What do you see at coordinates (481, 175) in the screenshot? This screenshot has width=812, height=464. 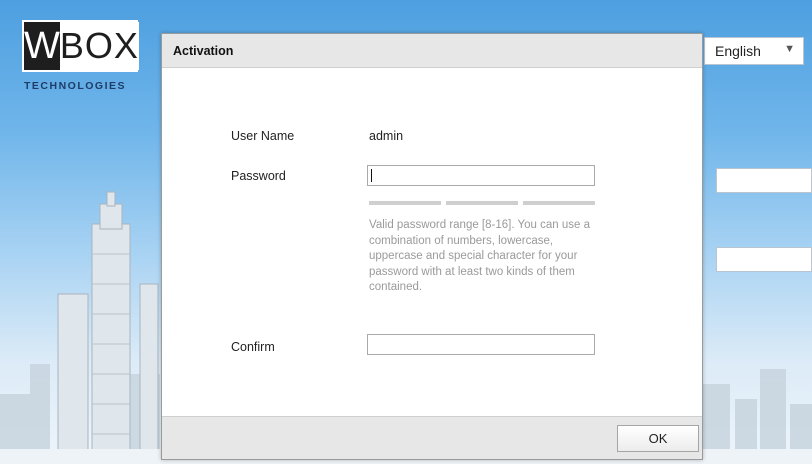 I see `password-input` at bounding box center [481, 175].